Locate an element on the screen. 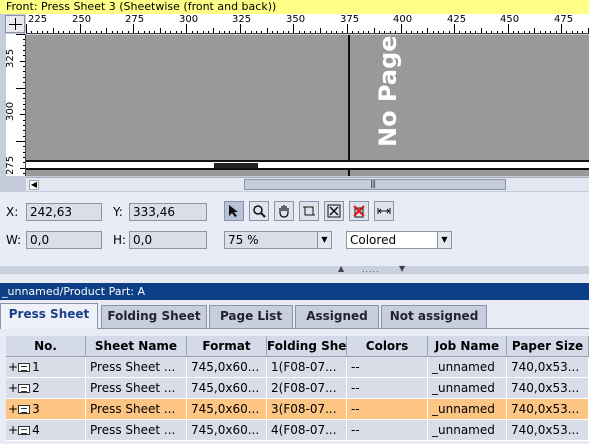 The image size is (589, 444). scroll-left-icon: ◀ is located at coordinates (34, 185).